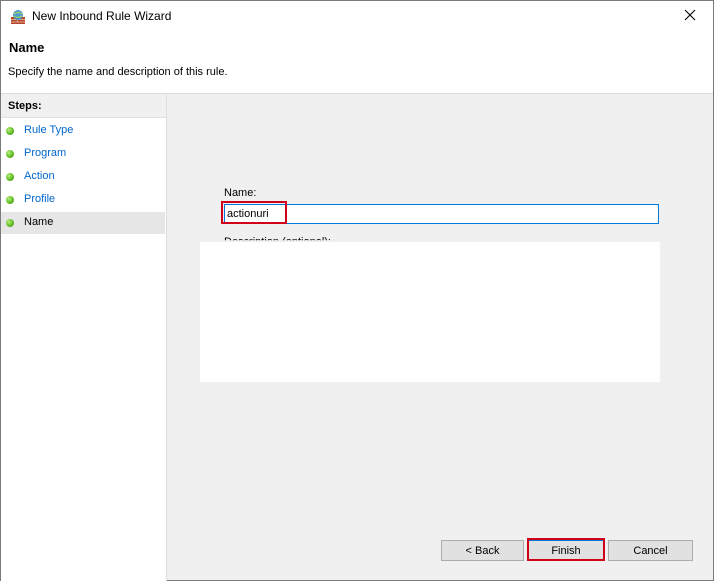 The image size is (714, 581). What do you see at coordinates (40, 199) in the screenshot?
I see `step-label: Profile` at bounding box center [40, 199].